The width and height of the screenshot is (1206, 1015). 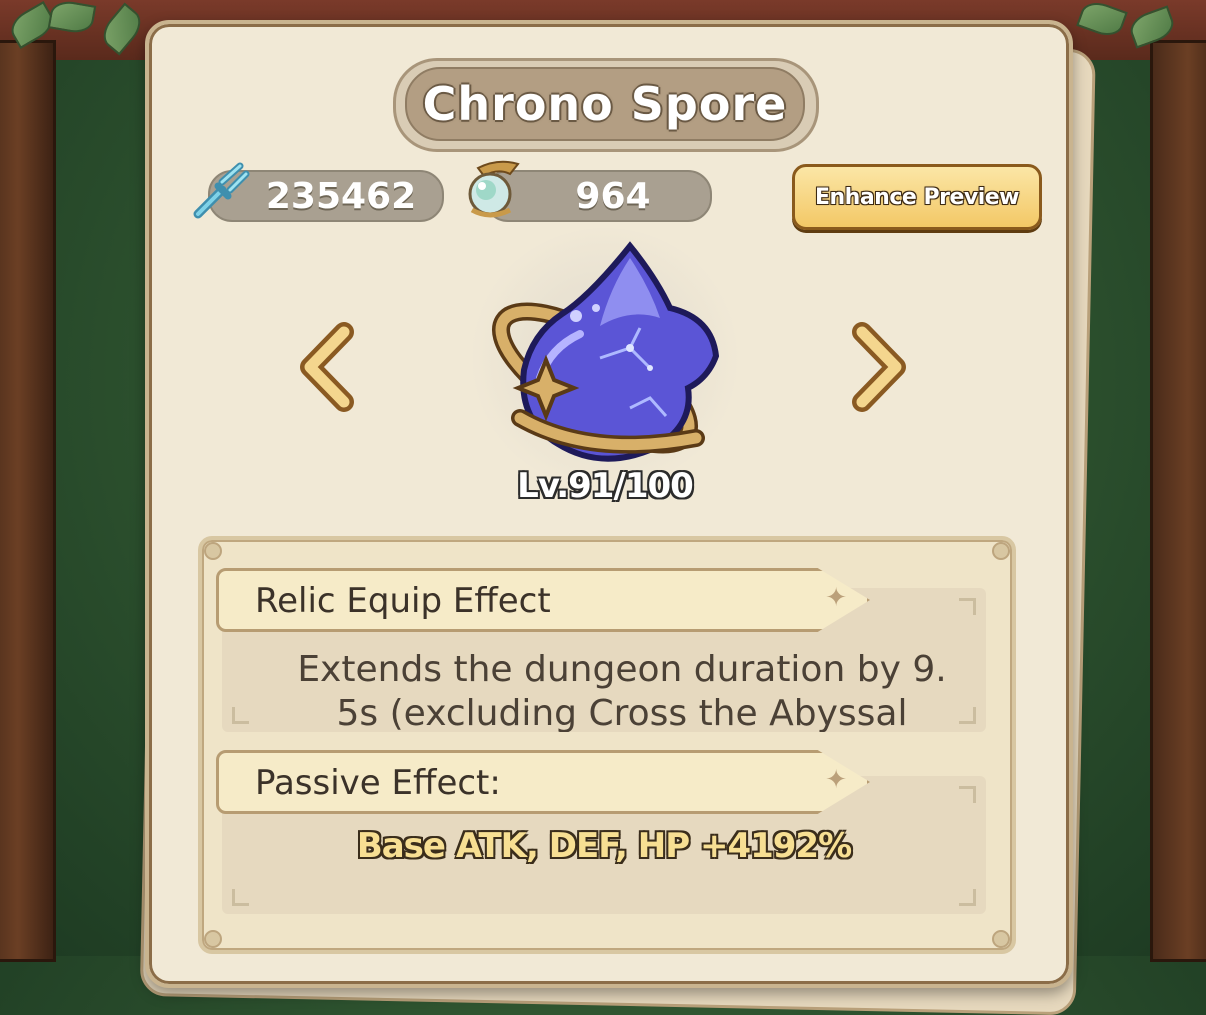 I want to click on currency-orb-value: 964, so click(x=613, y=196).